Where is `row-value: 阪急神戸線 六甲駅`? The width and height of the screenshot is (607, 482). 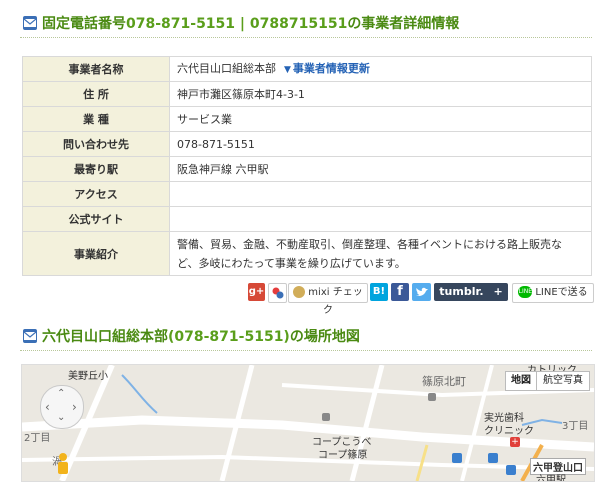
row-value: 阪急神戸線 六甲駅 is located at coordinates (380, 169).